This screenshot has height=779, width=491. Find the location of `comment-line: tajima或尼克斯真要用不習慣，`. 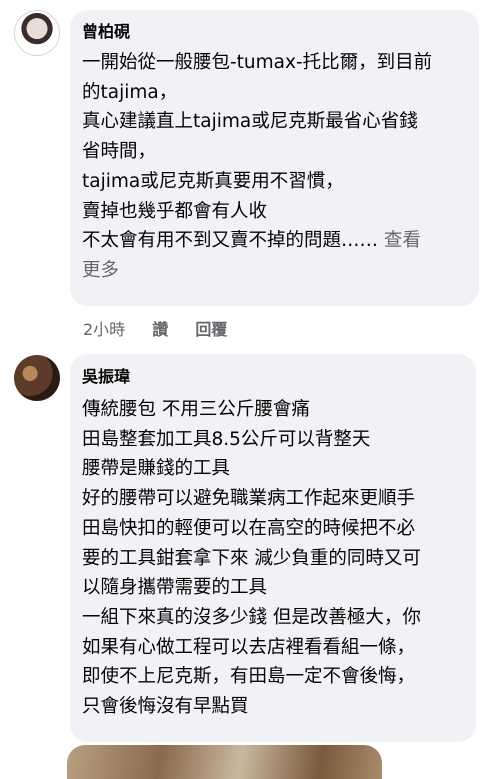

comment-line: tajima或尼克斯真要用不習慣， is located at coordinates (213, 181).